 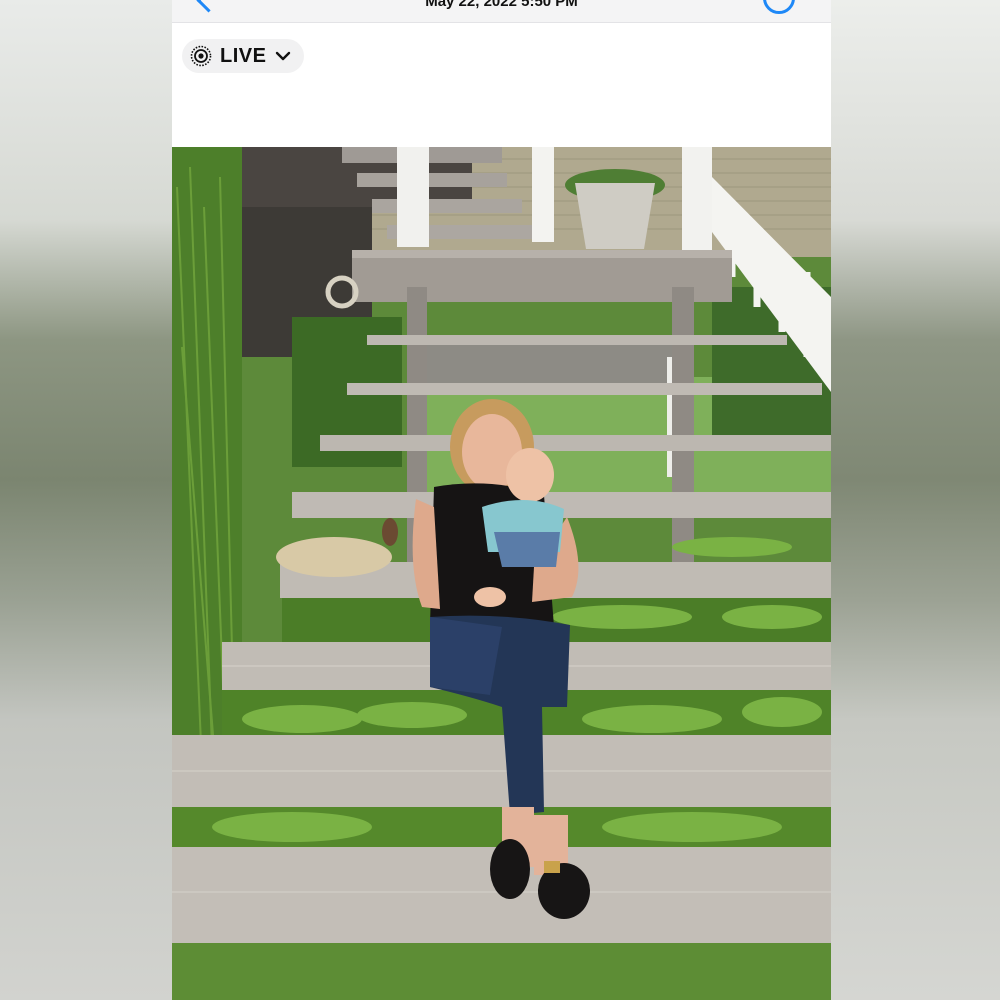 What do you see at coordinates (283, 56) in the screenshot?
I see `chevron-down-icon` at bounding box center [283, 56].